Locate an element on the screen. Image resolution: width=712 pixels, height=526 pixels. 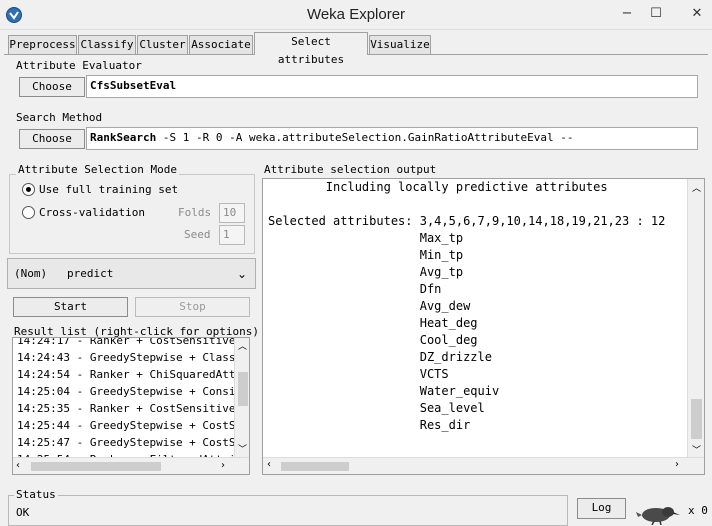
status-panel is located at coordinates (288, 510).